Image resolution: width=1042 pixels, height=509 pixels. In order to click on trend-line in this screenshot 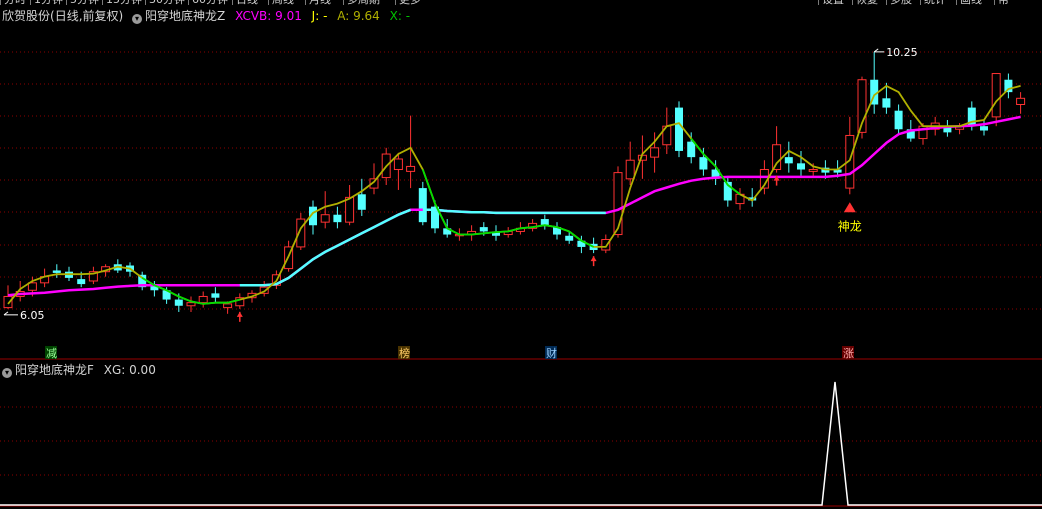, I will do `click(514, 211)`.